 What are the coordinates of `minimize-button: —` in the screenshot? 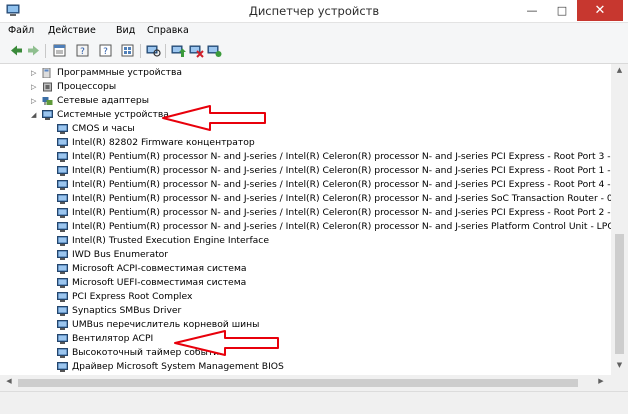 It's located at (532, 10).